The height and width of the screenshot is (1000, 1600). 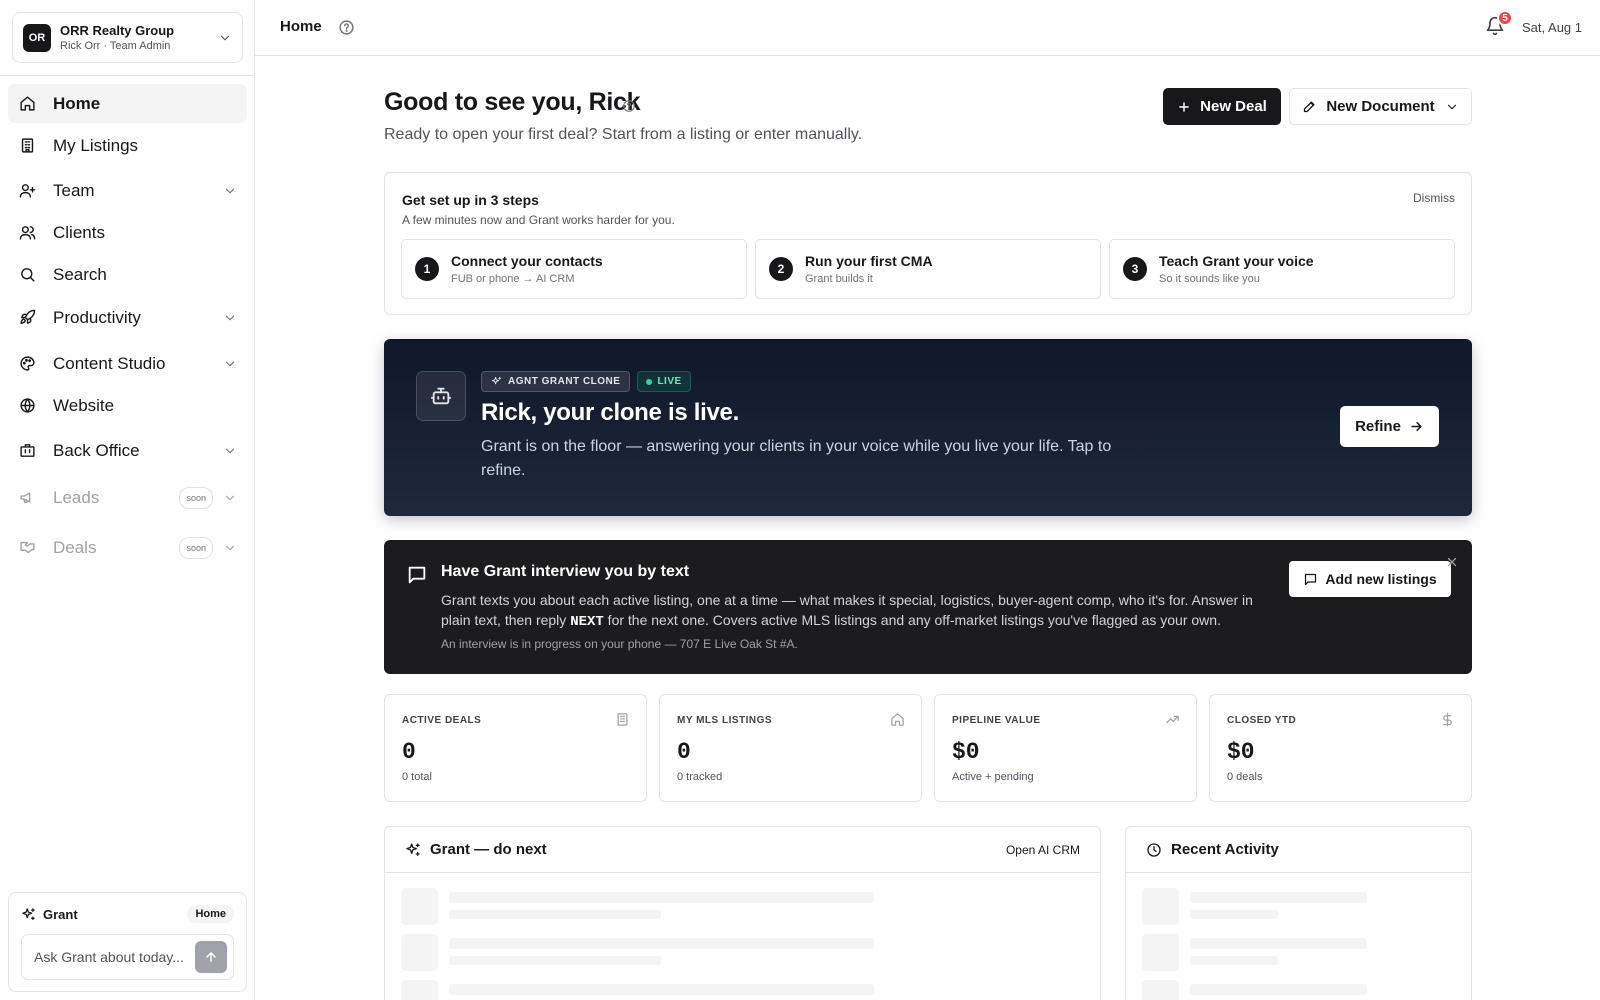 I want to click on sidebar-item-label: Leads, so click(x=76, y=497).